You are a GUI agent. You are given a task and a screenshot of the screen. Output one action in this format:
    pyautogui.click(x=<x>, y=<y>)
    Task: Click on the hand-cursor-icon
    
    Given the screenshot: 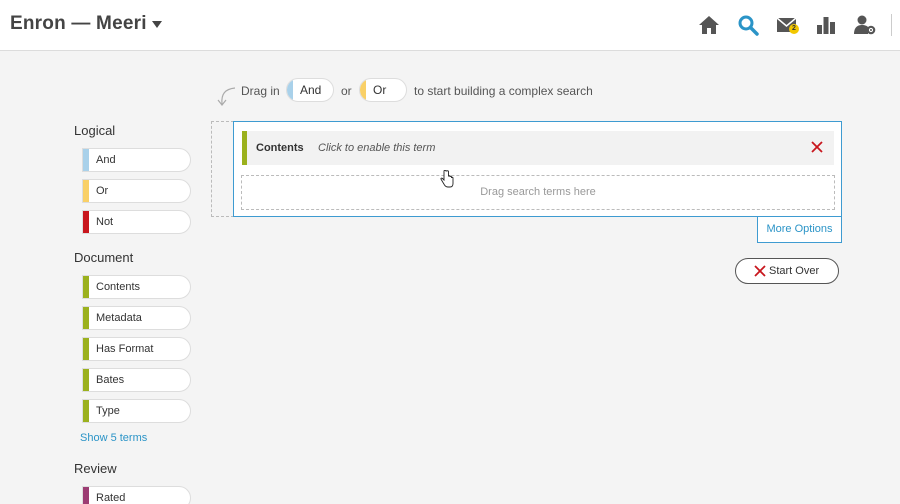 What is the action you would take?
    pyautogui.click(x=447, y=179)
    